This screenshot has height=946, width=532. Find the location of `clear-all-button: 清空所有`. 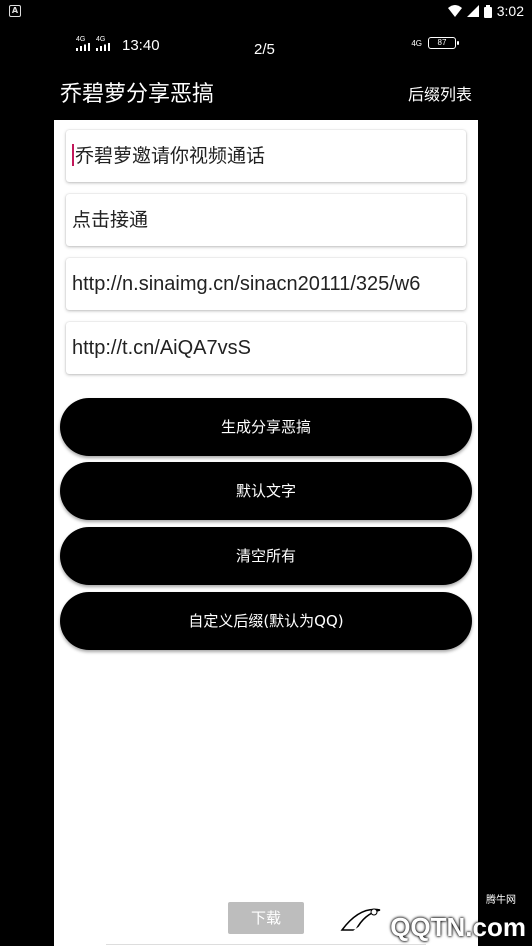

clear-all-button: 清空所有 is located at coordinates (266, 556).